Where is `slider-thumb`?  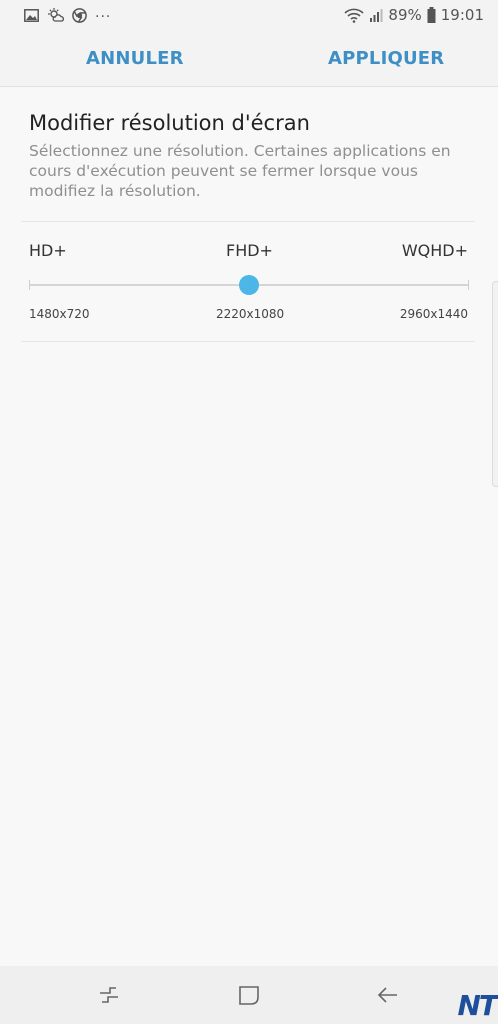
slider-thumb is located at coordinates (249, 285).